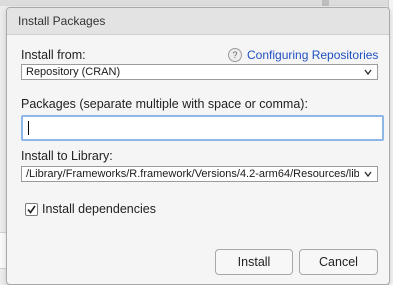  What do you see at coordinates (198, 21) in the screenshot?
I see `dialog-titlebar: Install Packages` at bounding box center [198, 21].